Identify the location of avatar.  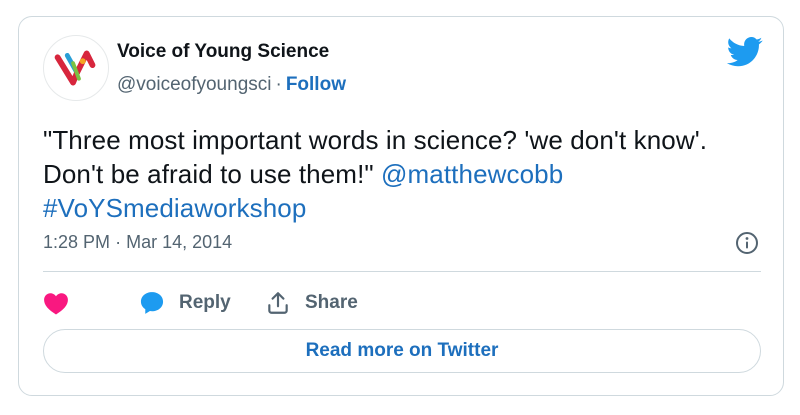
(76, 68).